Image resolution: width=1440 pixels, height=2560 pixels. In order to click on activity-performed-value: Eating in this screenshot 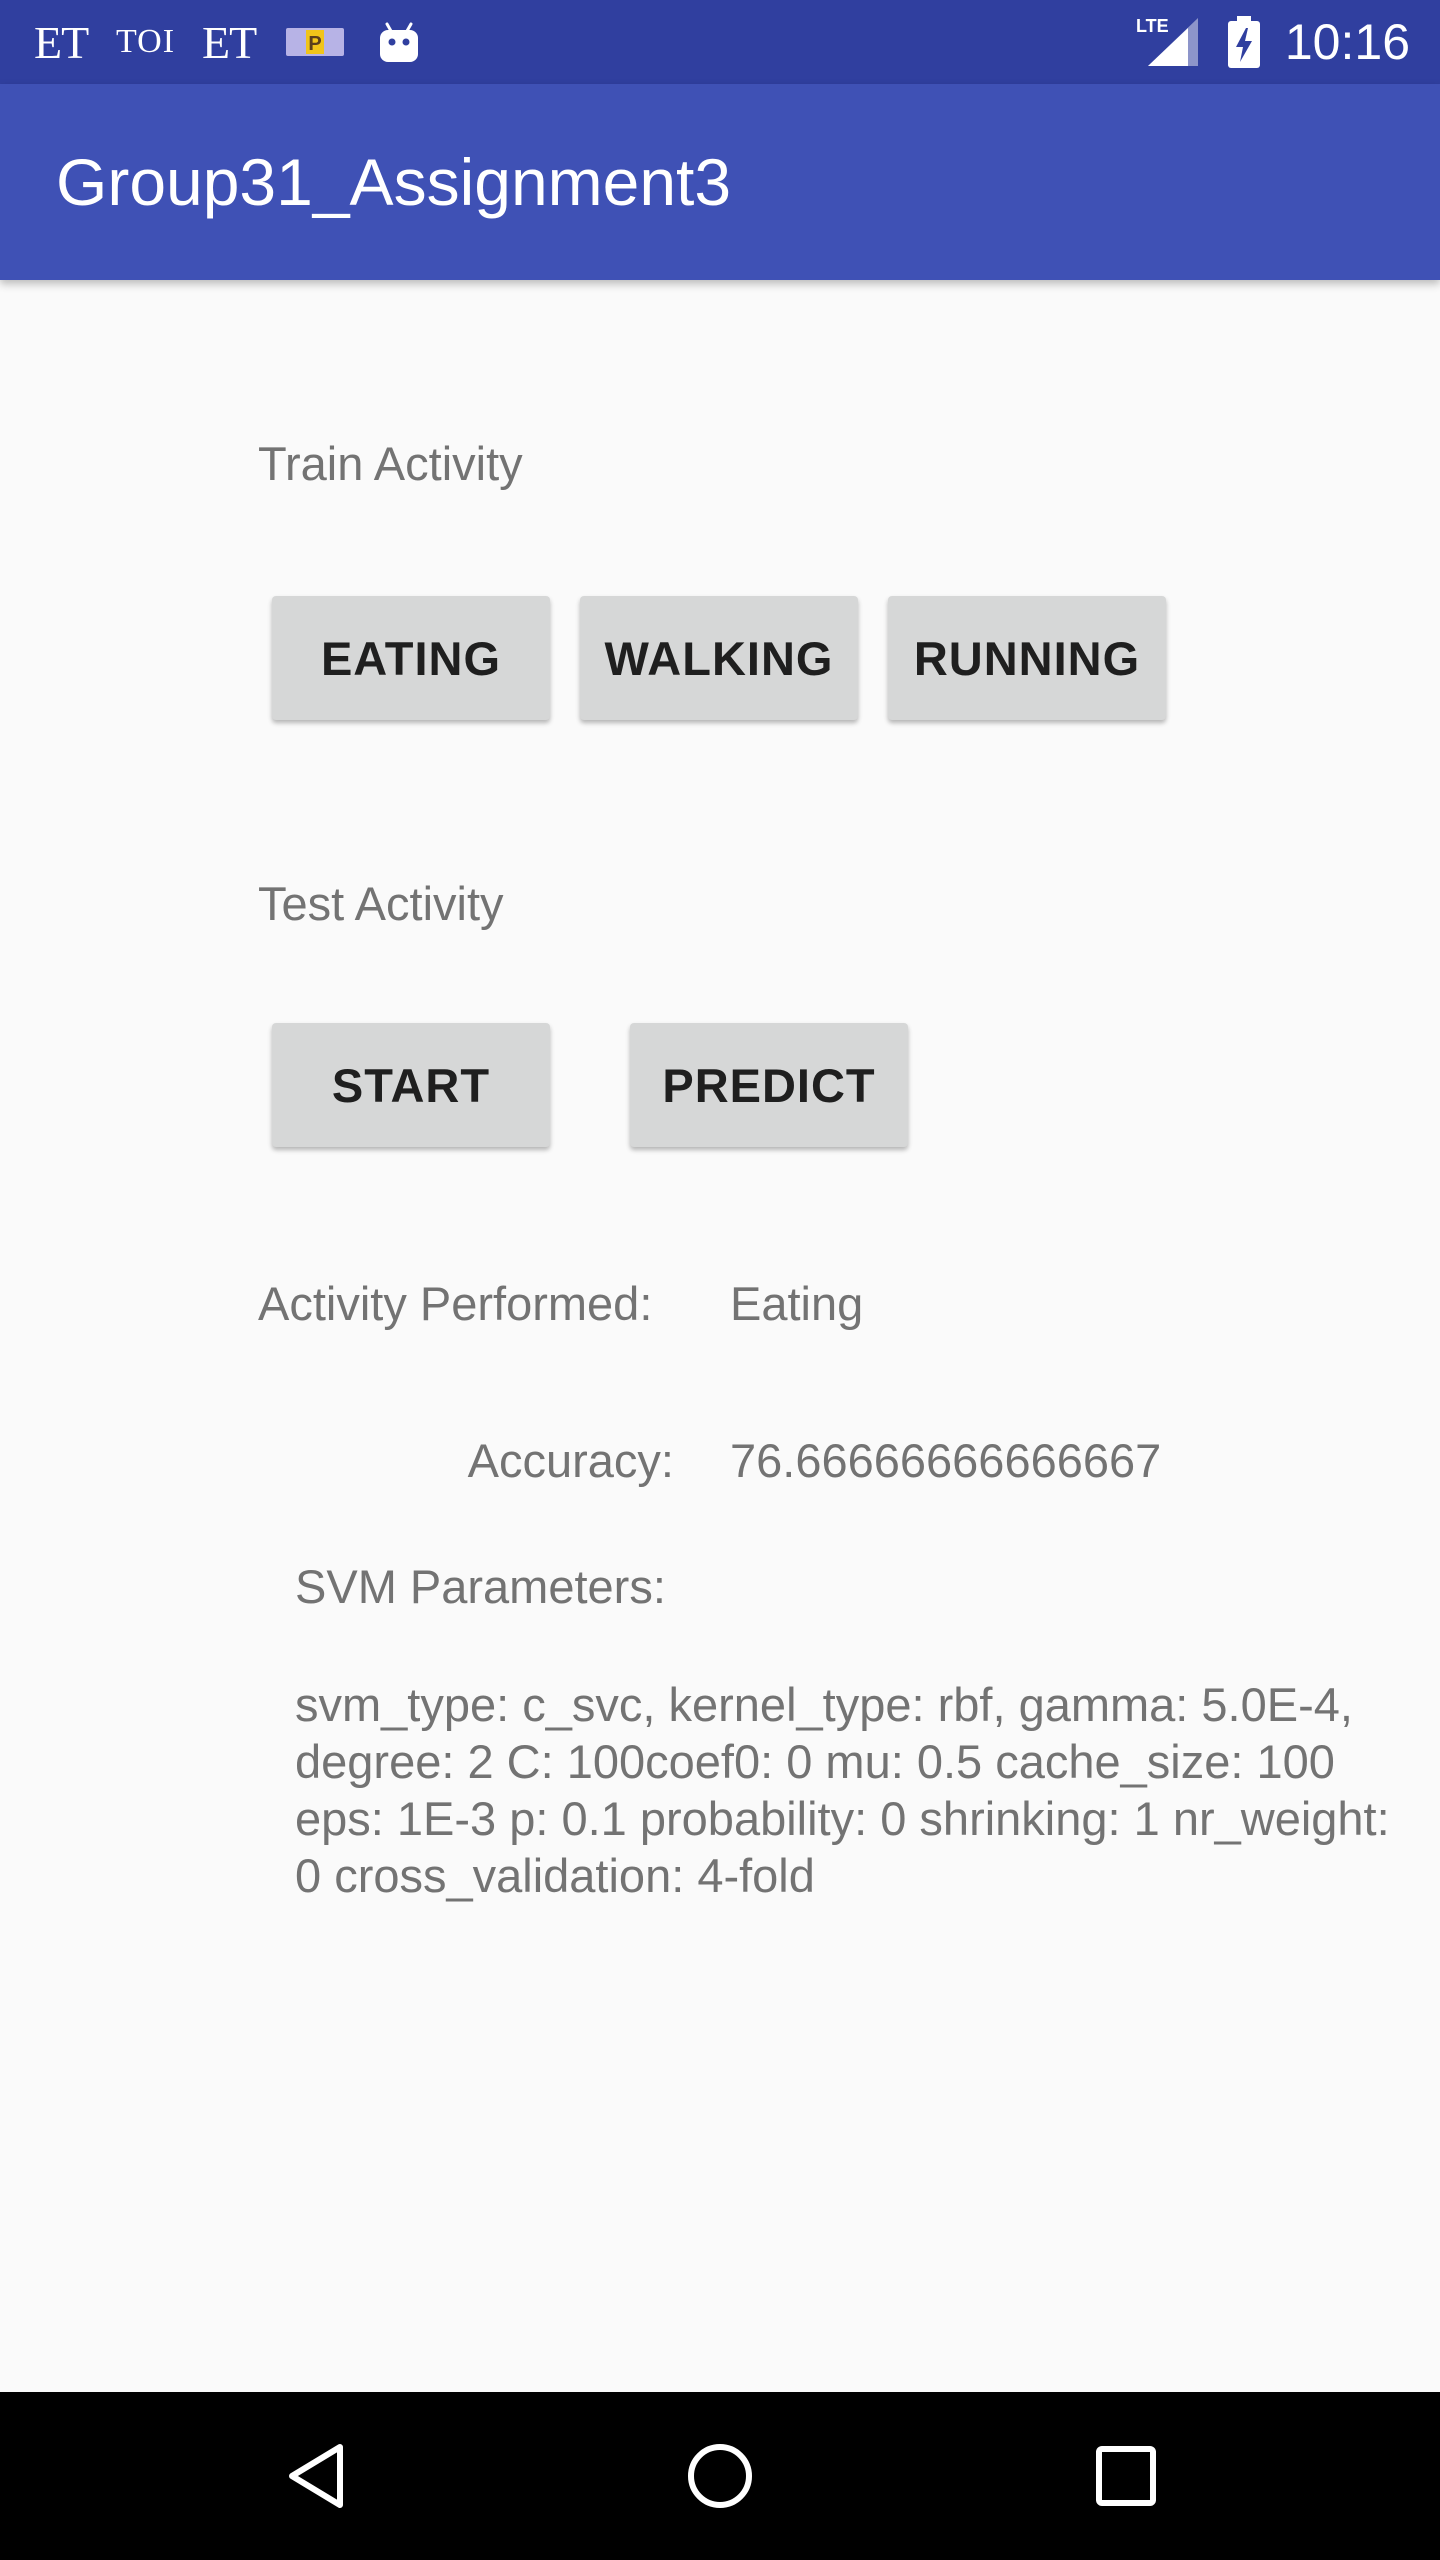, I will do `click(797, 1303)`.